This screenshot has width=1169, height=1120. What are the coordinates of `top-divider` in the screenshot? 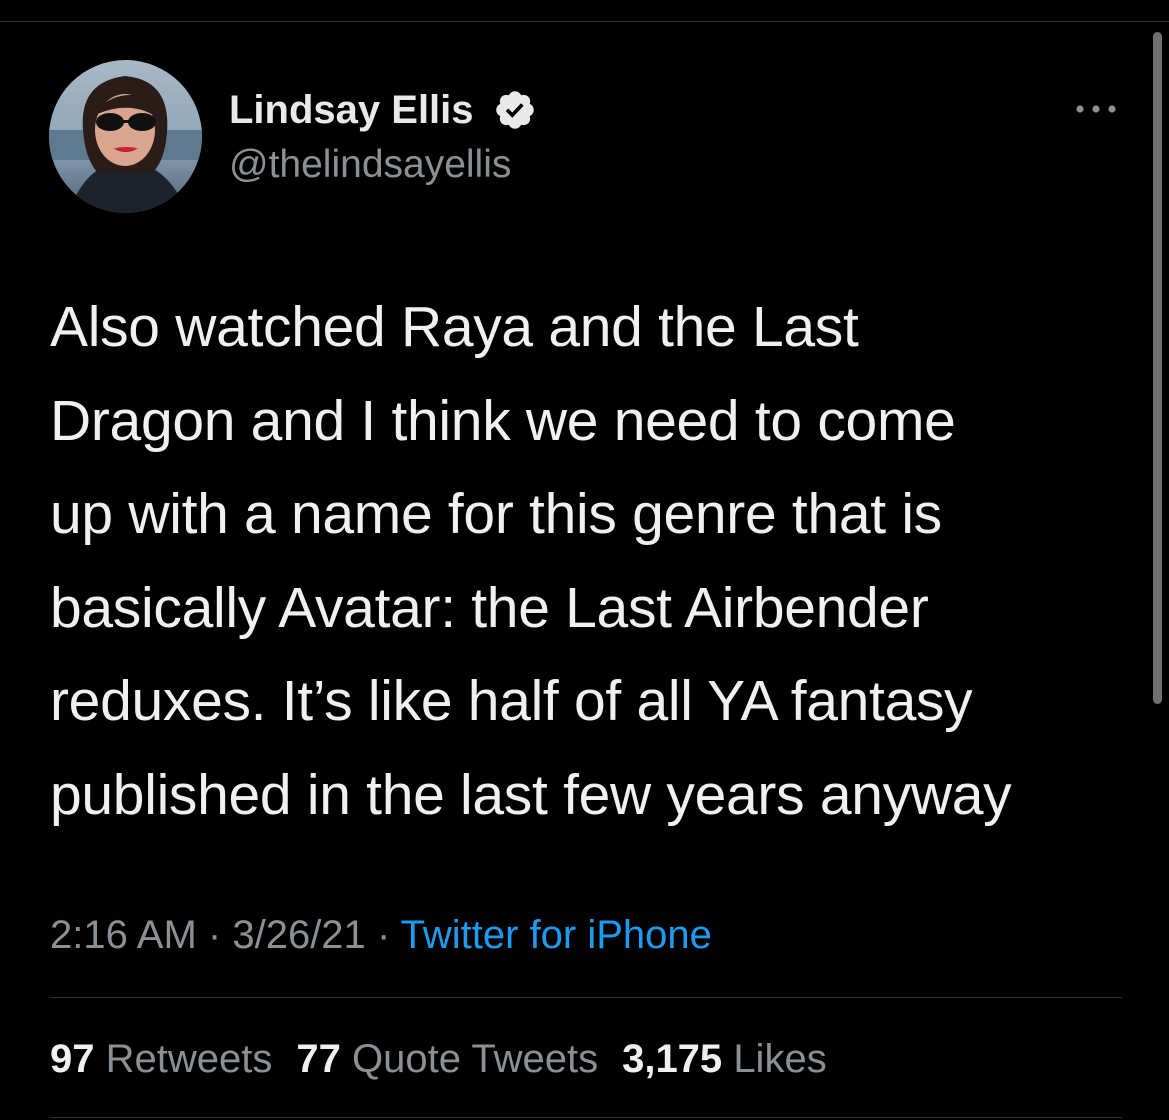 It's located at (584, 21).